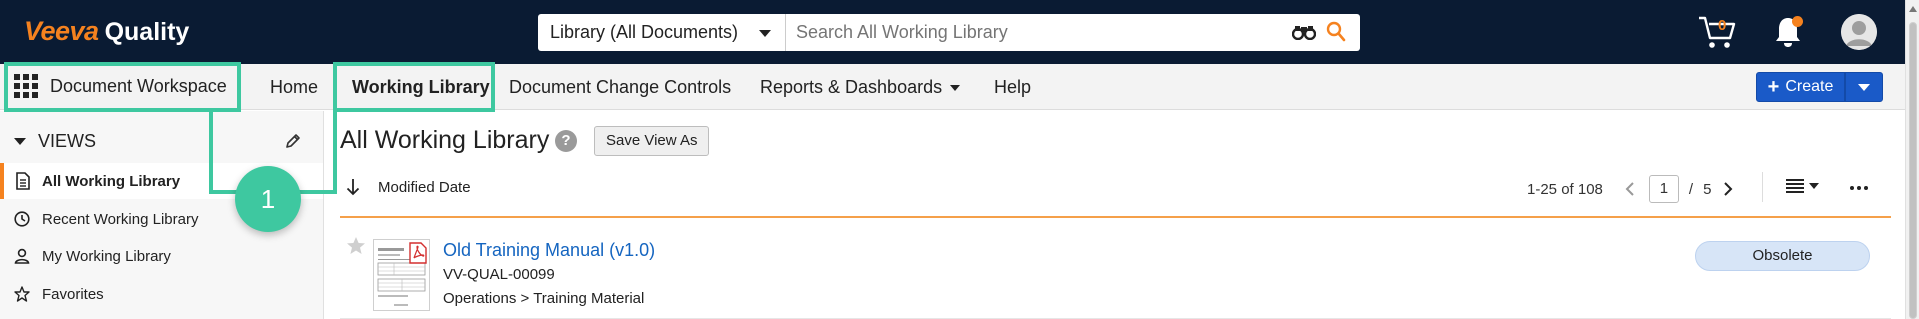 The height and width of the screenshot is (319, 1919). What do you see at coordinates (544, 298) in the screenshot?
I see `document-classification: Operations > Training Material` at bounding box center [544, 298].